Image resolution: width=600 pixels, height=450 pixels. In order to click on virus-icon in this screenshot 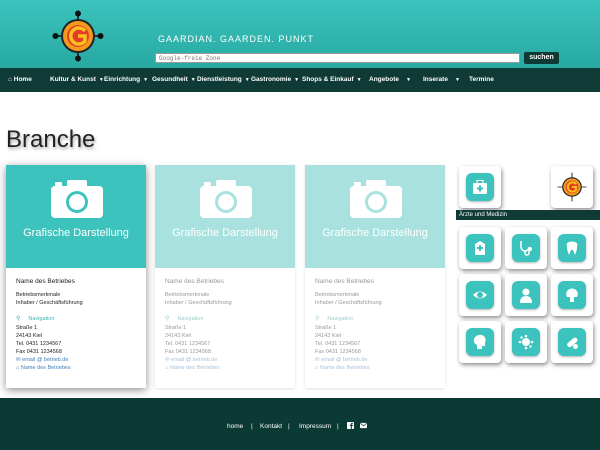, I will do `click(526, 342)`.